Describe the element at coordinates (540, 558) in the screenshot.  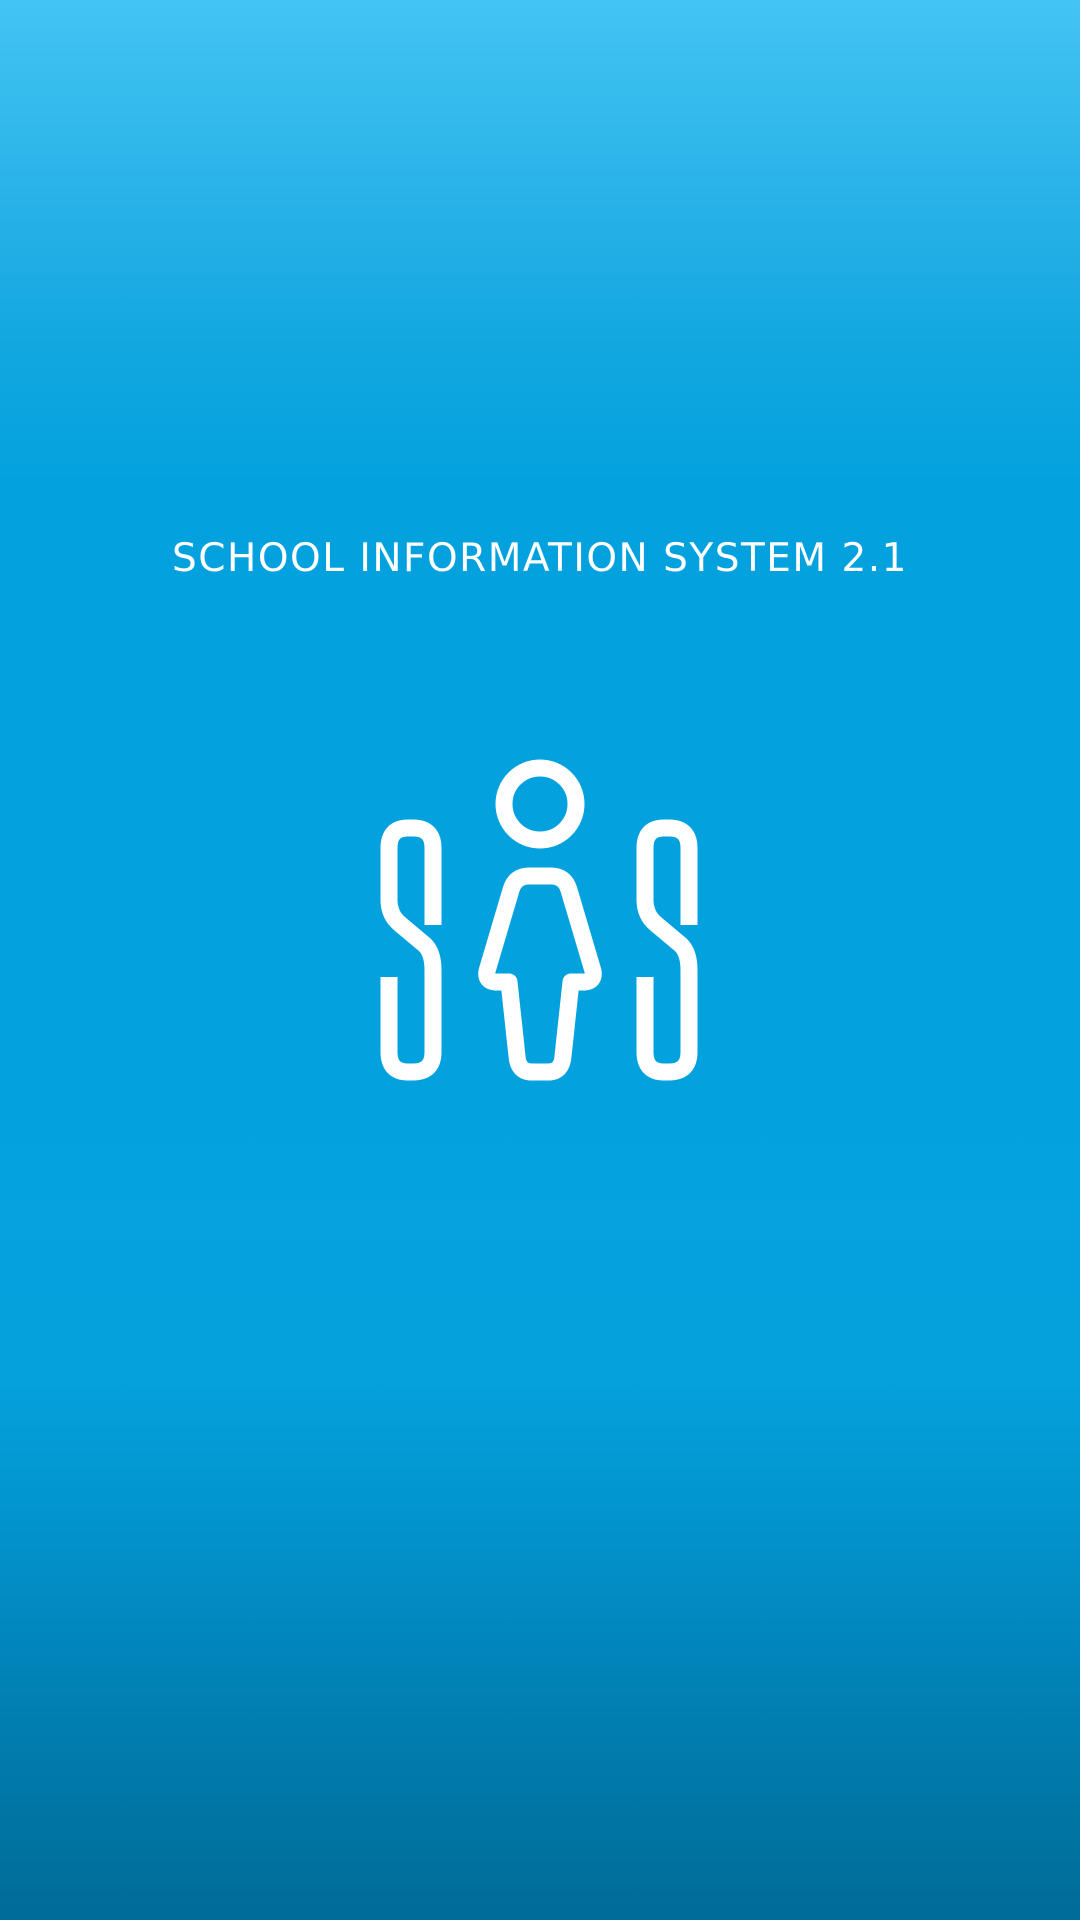
I see `app-title: SCHOOL INFORMATION SYSTEM 2.1` at that location.